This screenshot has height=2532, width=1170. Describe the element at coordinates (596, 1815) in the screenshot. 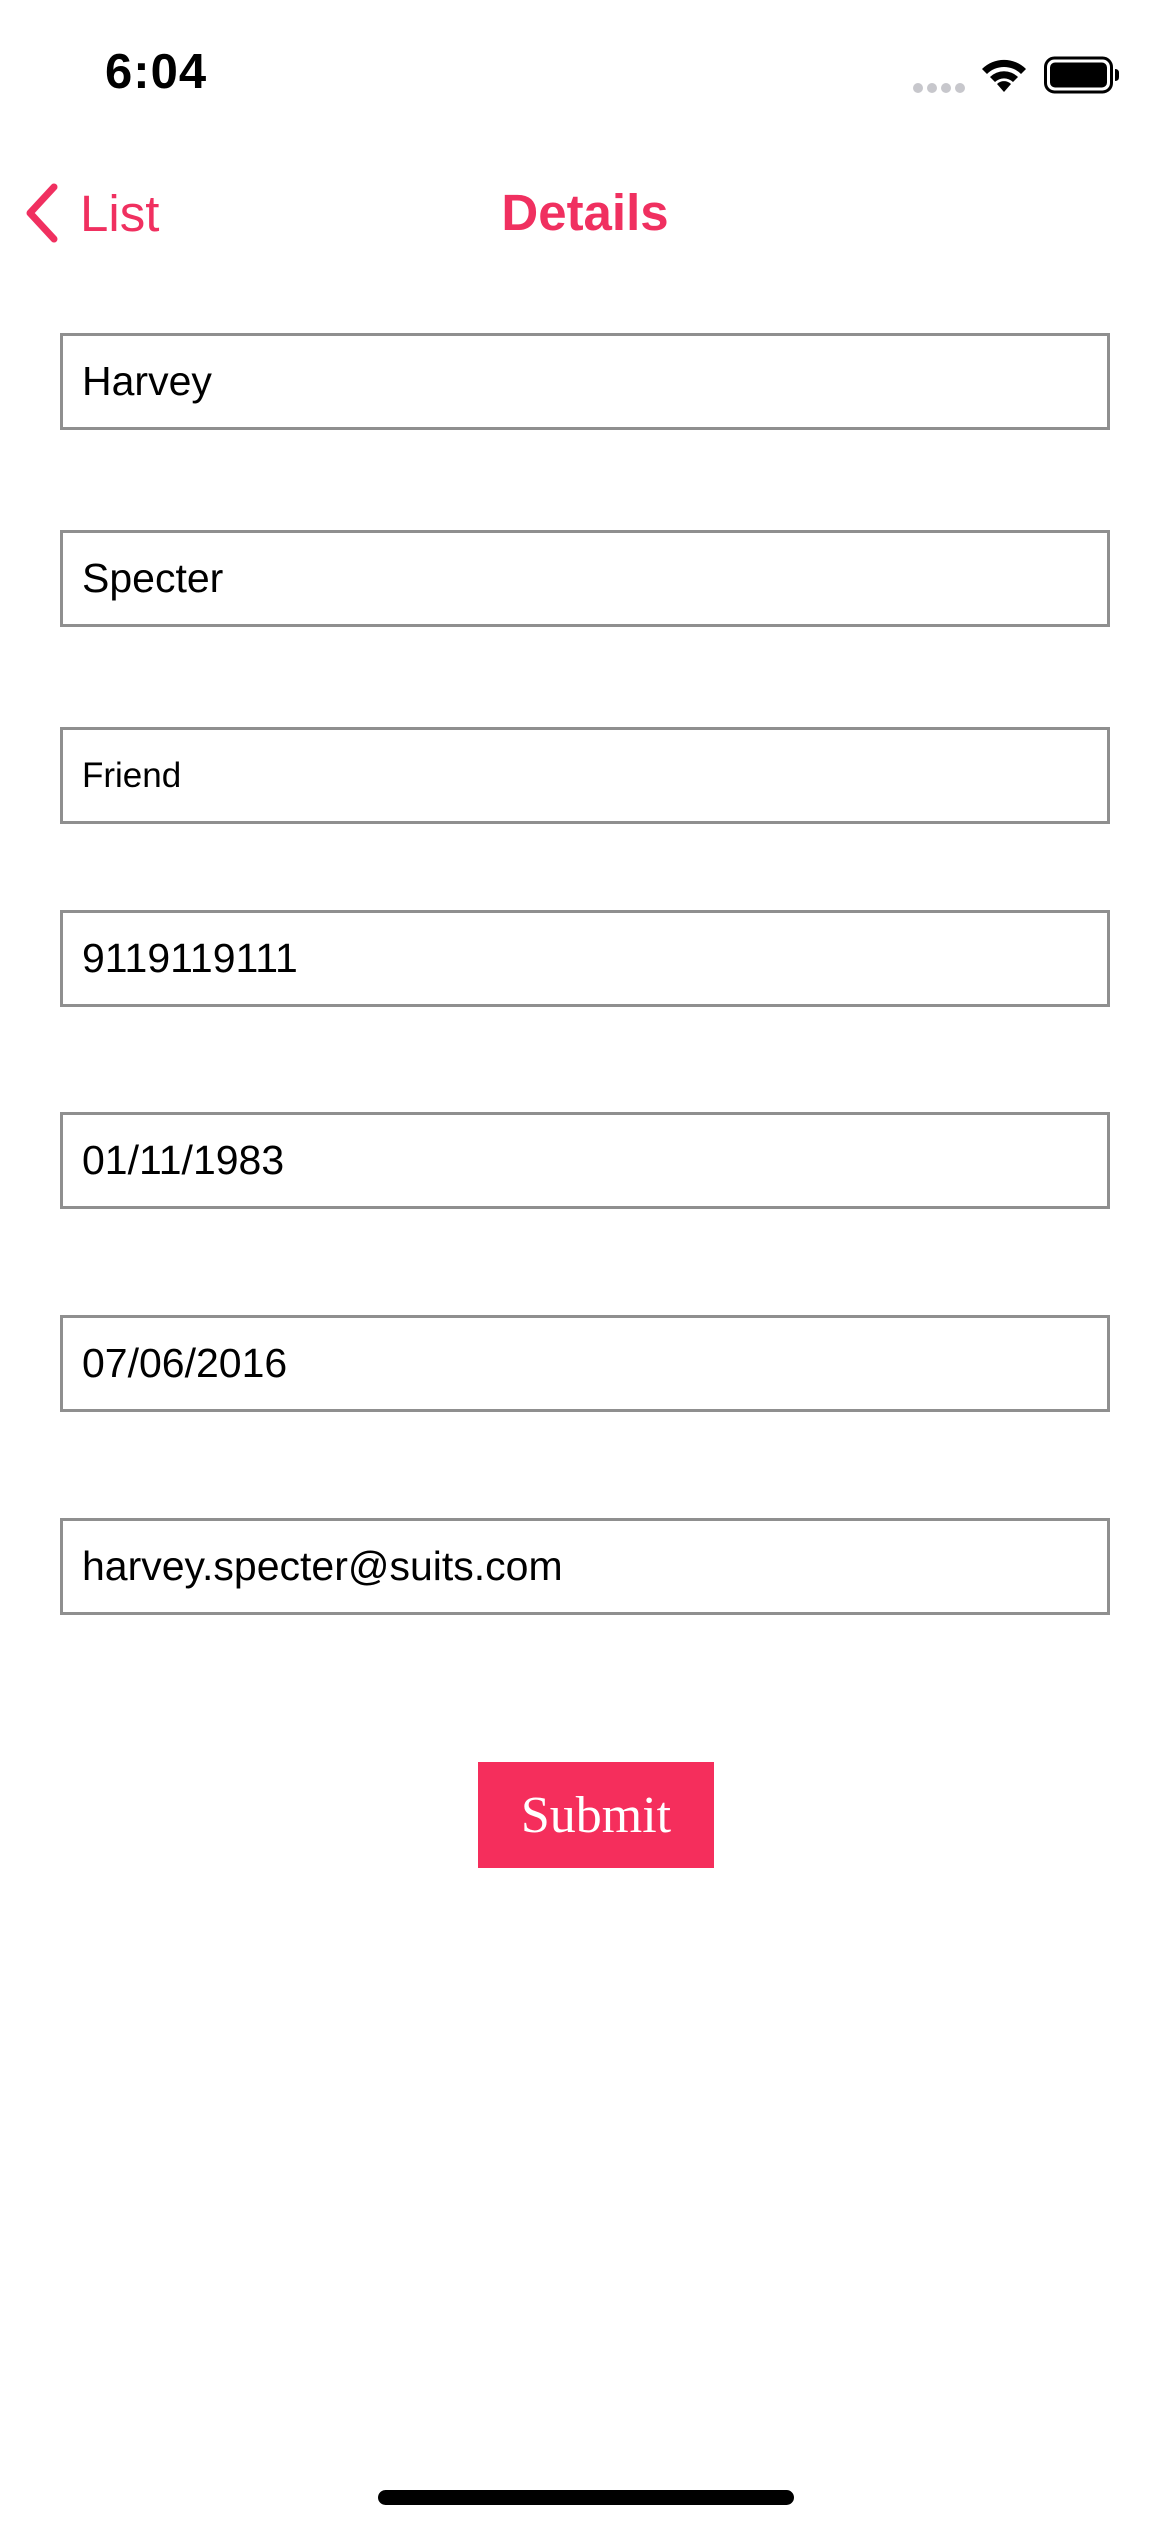

I see `submit-button: Submit` at that location.